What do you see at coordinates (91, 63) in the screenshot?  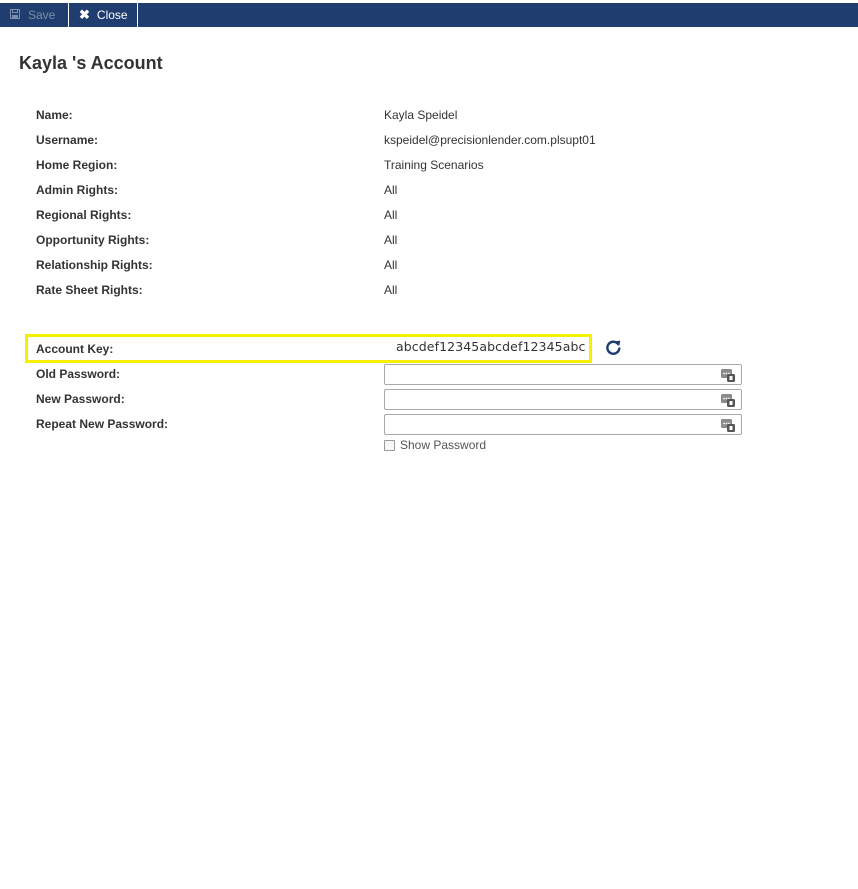 I see `page-title: Kayla 's Account` at bounding box center [91, 63].